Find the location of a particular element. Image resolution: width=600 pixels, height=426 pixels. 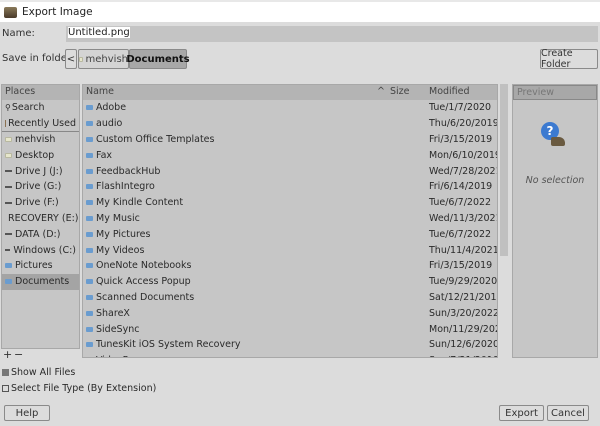

places-item-label: Documents is located at coordinates (42, 282).